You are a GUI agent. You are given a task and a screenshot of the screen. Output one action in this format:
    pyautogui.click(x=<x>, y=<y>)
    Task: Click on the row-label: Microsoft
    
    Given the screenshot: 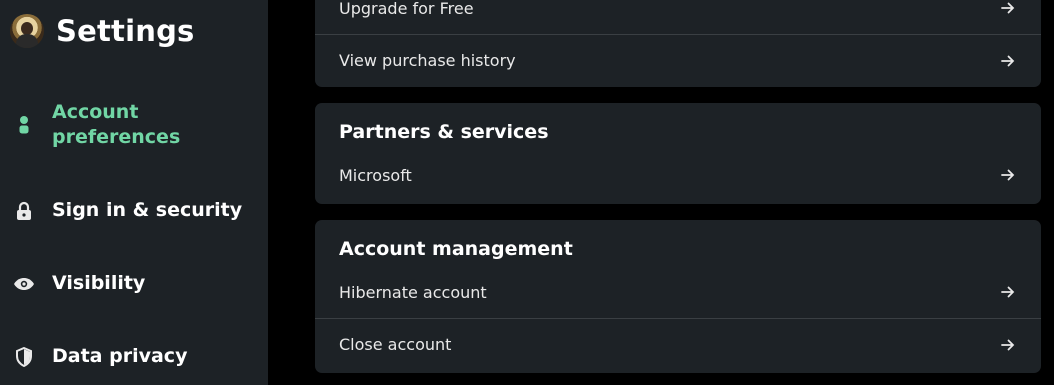 What is the action you would take?
    pyautogui.click(x=375, y=175)
    